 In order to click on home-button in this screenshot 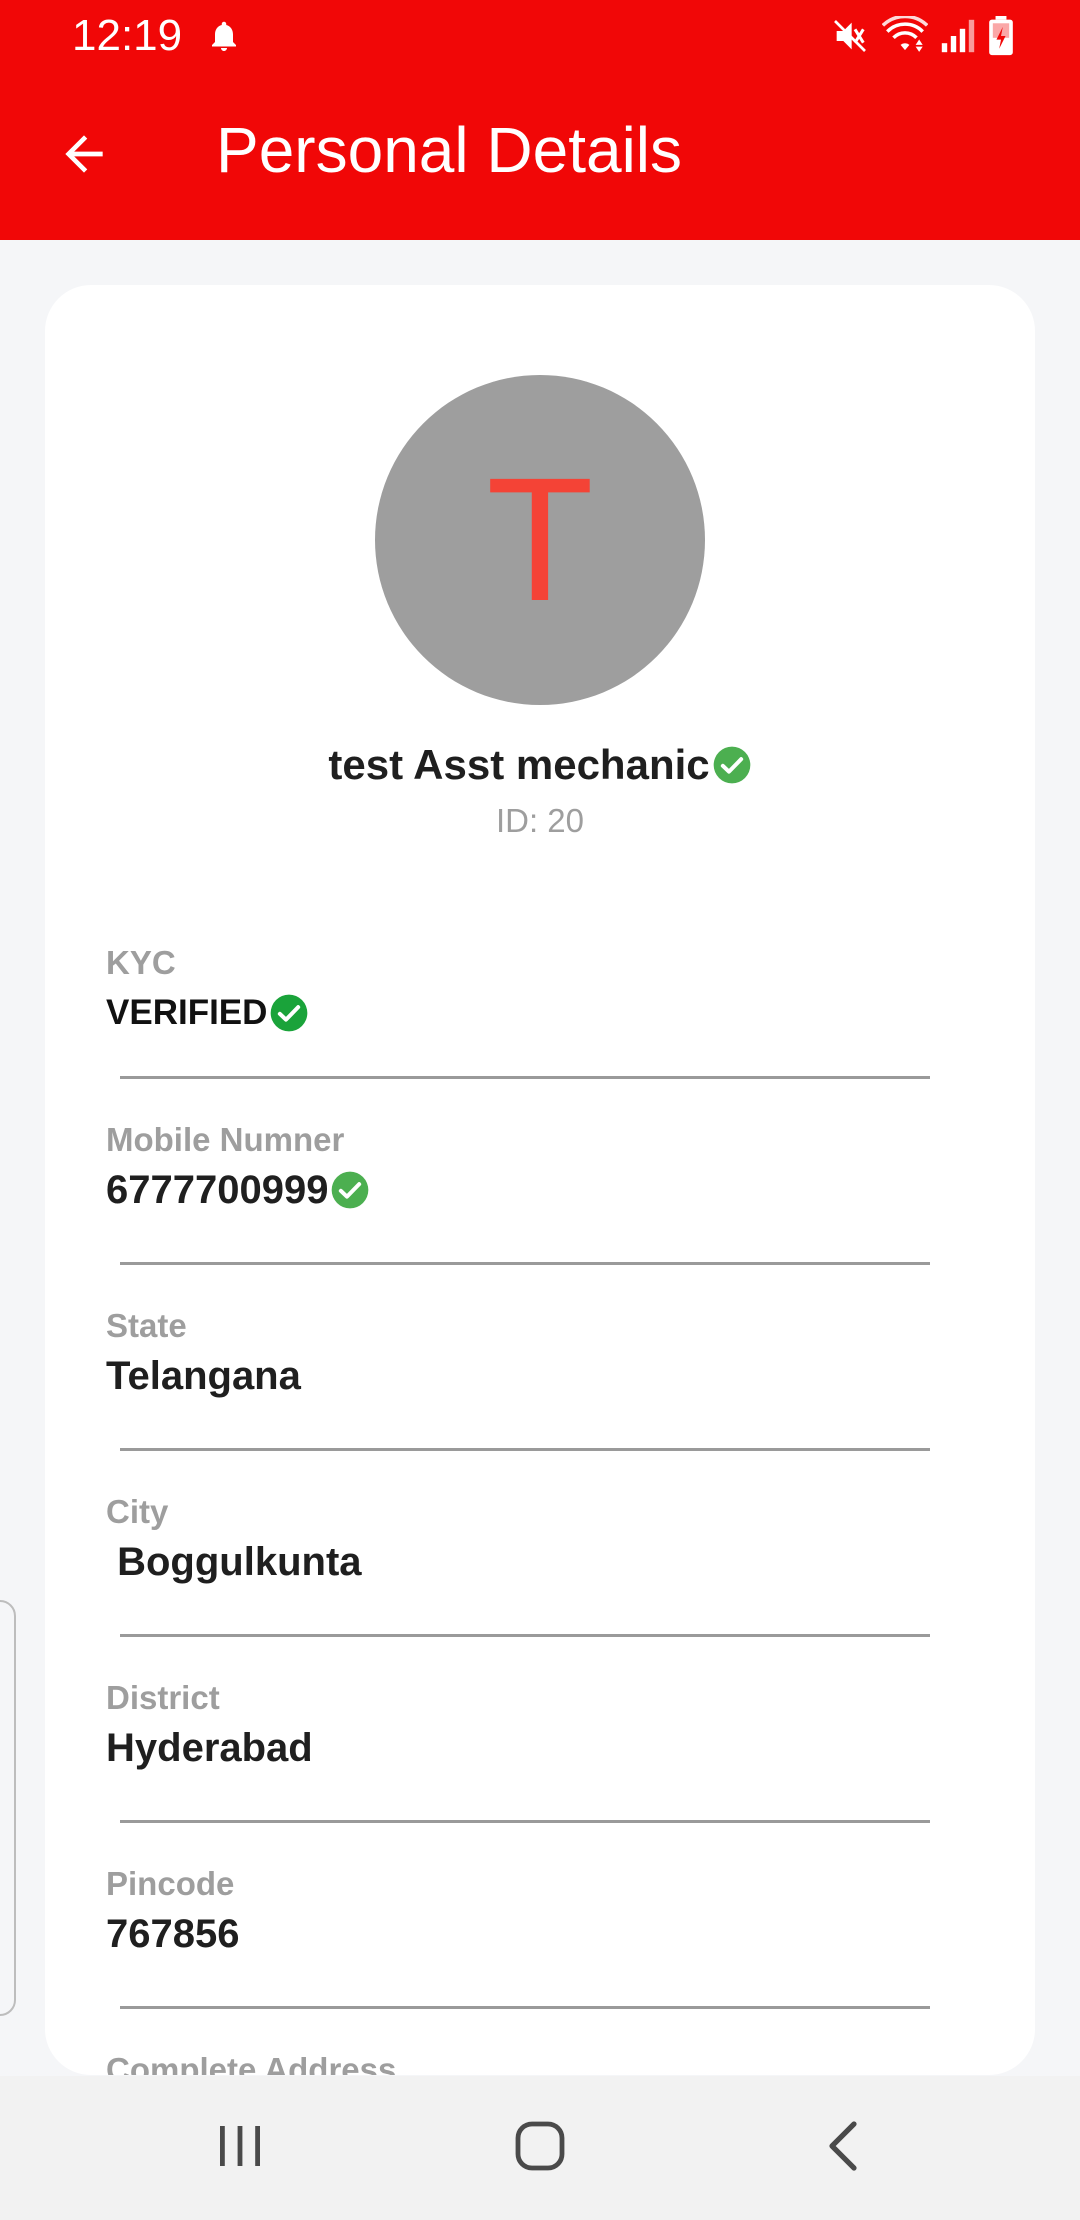, I will do `click(540, 2148)`.